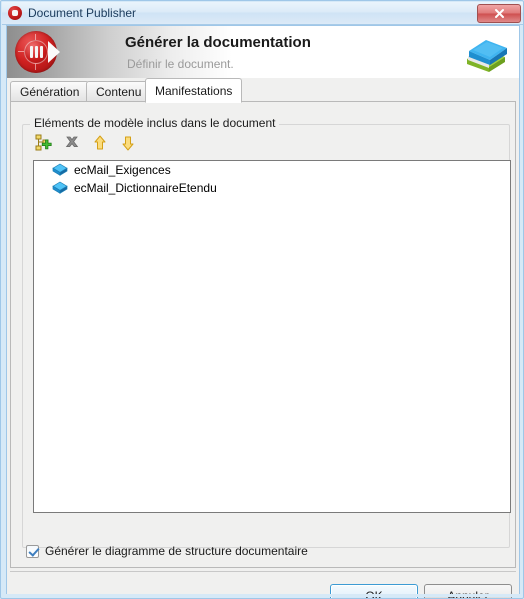 The height and width of the screenshot is (599, 524). I want to click on close-icon, so click(499, 13).